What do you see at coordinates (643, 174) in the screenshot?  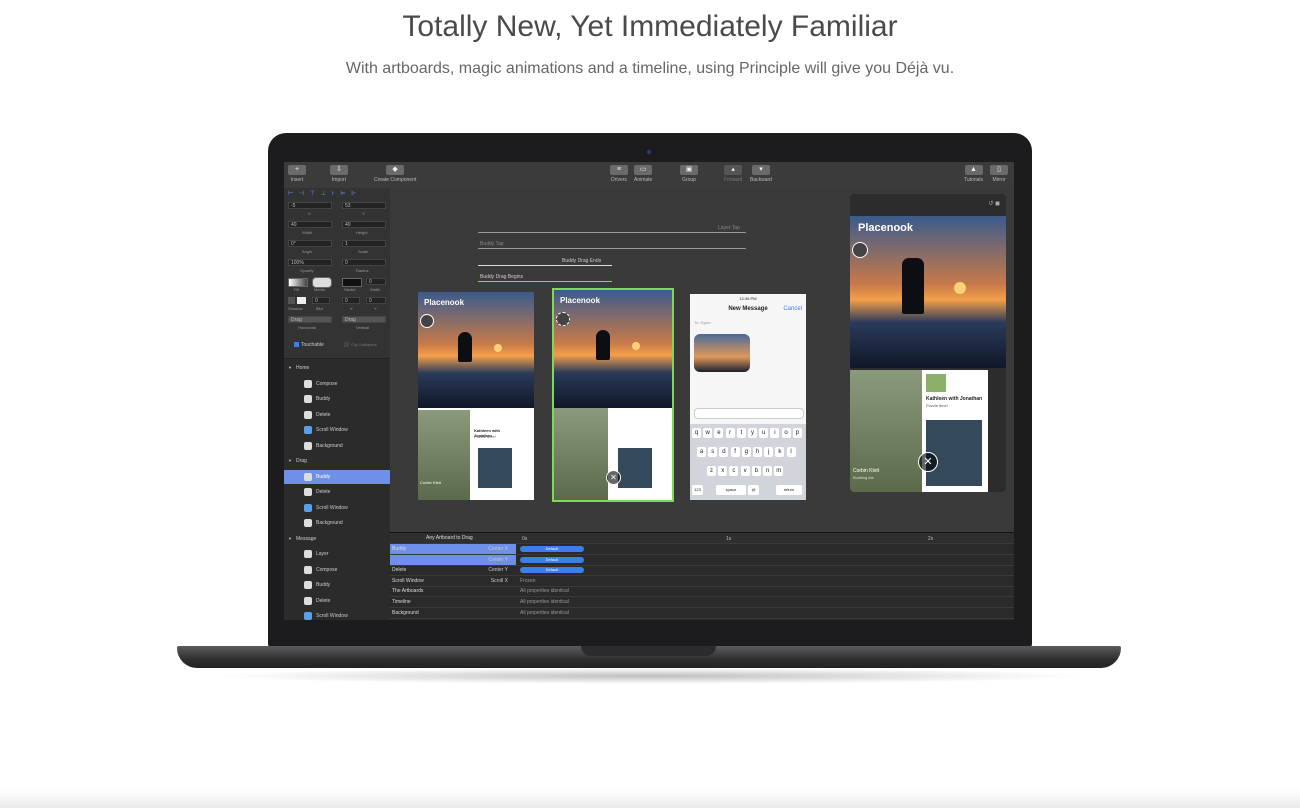 I see `animate-button: ▭ Animate` at bounding box center [643, 174].